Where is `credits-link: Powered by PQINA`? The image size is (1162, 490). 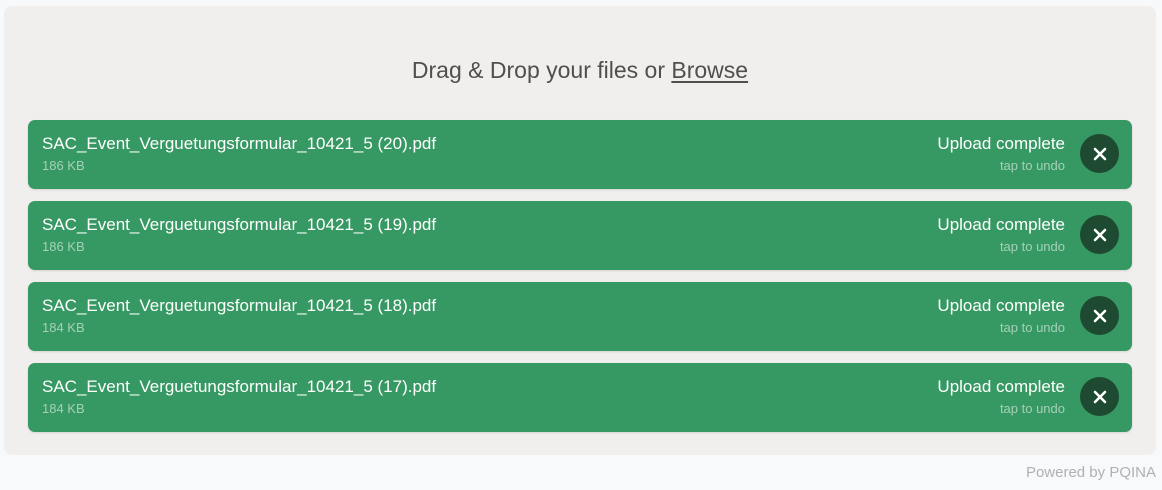 credits-link: Powered by PQINA is located at coordinates (1091, 473).